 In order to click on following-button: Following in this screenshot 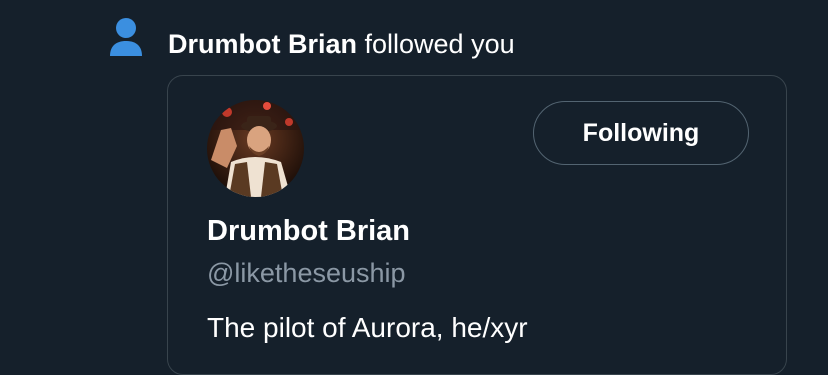, I will do `click(641, 133)`.